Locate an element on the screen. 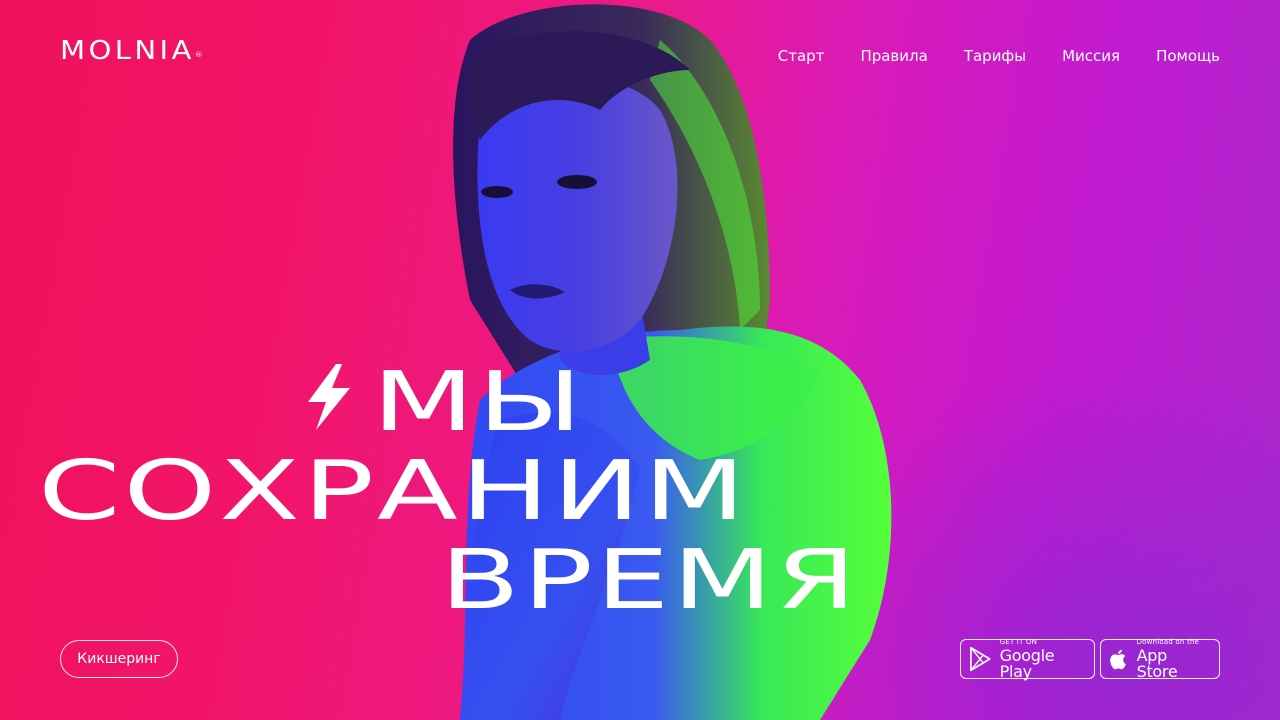  app-store-badge: Download on the App Store is located at coordinates (1160, 659).